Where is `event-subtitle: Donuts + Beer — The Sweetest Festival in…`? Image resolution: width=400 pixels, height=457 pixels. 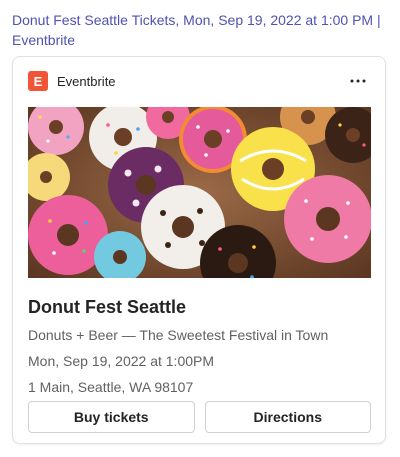
event-subtitle: Donuts + Beer — The Sweetest Festival in… is located at coordinates (178, 335).